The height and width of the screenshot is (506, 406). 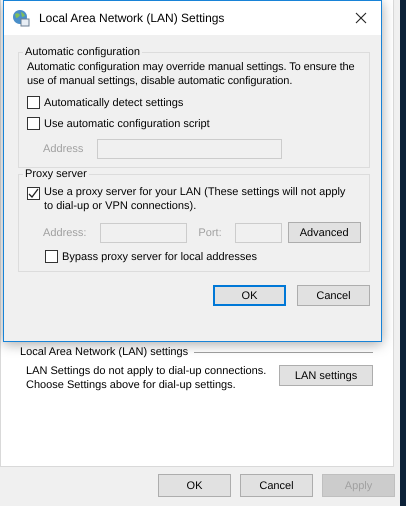 What do you see at coordinates (56, 174) in the screenshot?
I see `group-title: Proxy server` at bounding box center [56, 174].